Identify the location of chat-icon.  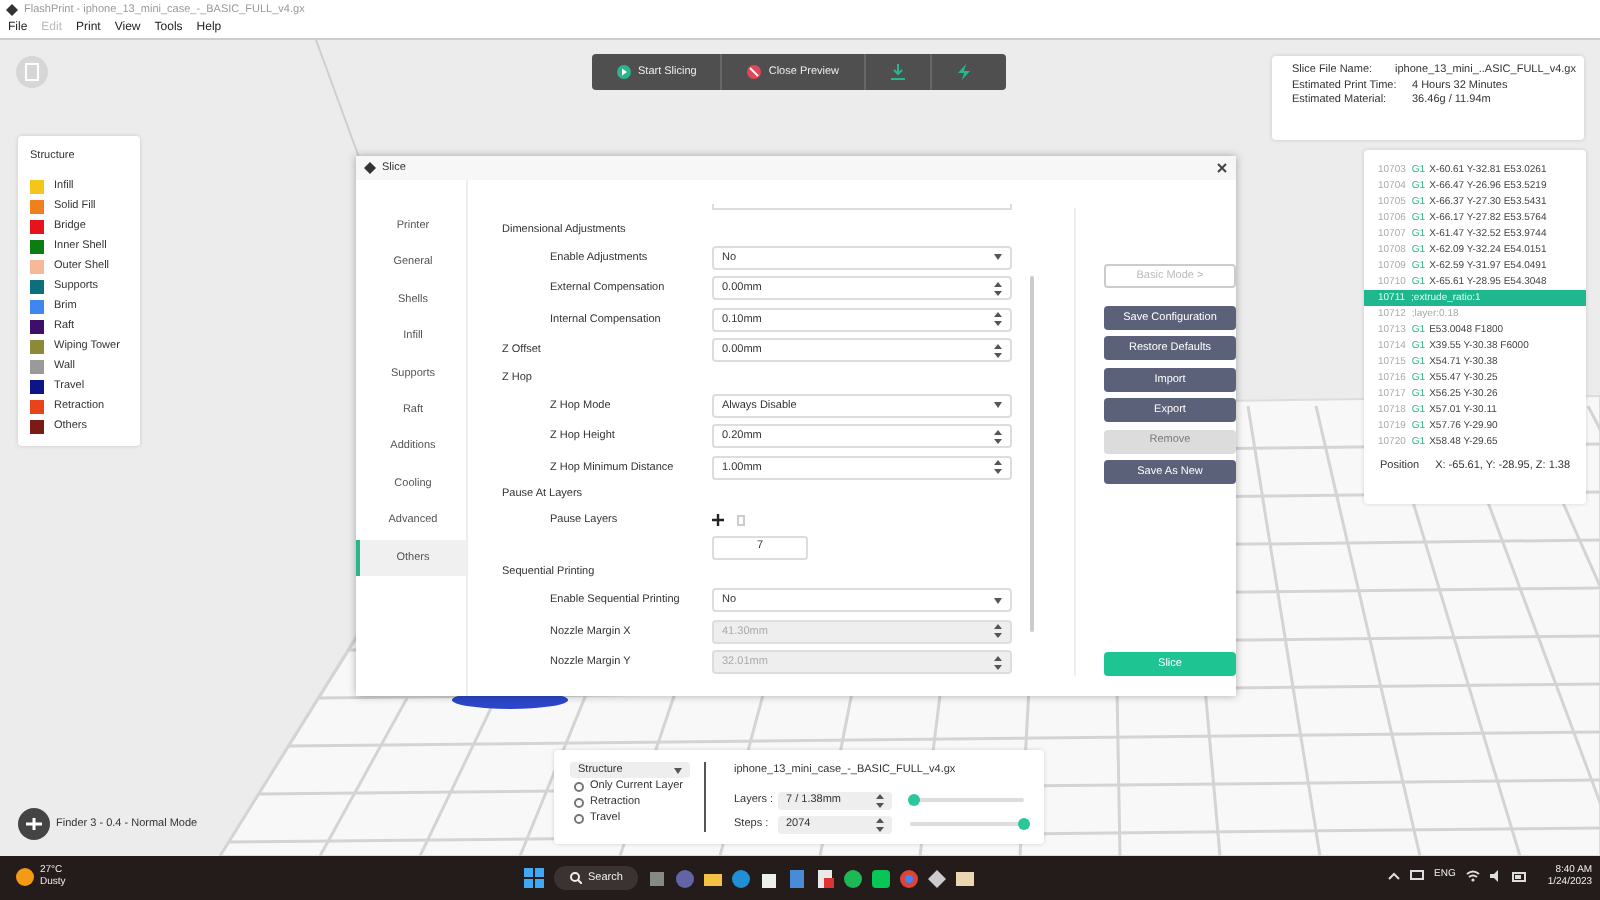
(881, 878).